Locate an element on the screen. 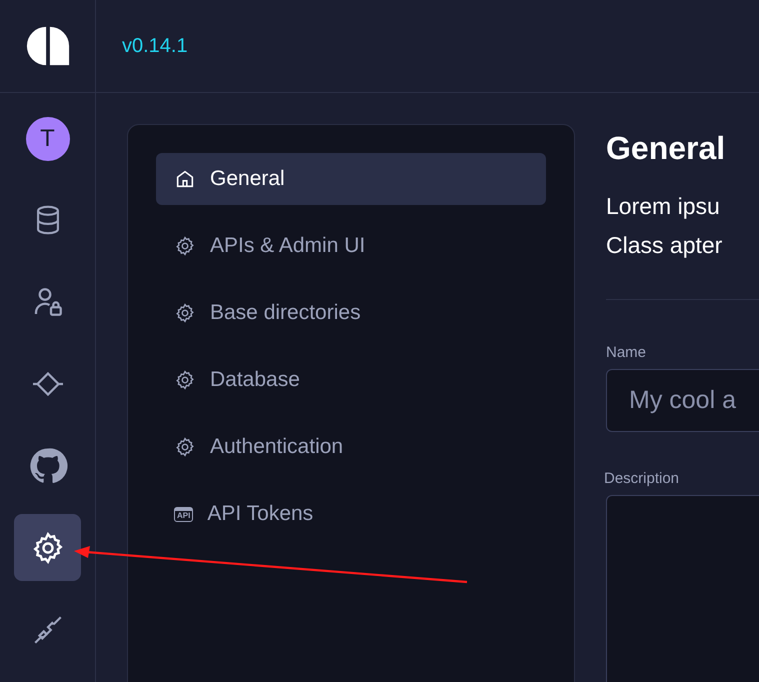 The image size is (759, 682). field-label: Name is located at coordinates (627, 352).